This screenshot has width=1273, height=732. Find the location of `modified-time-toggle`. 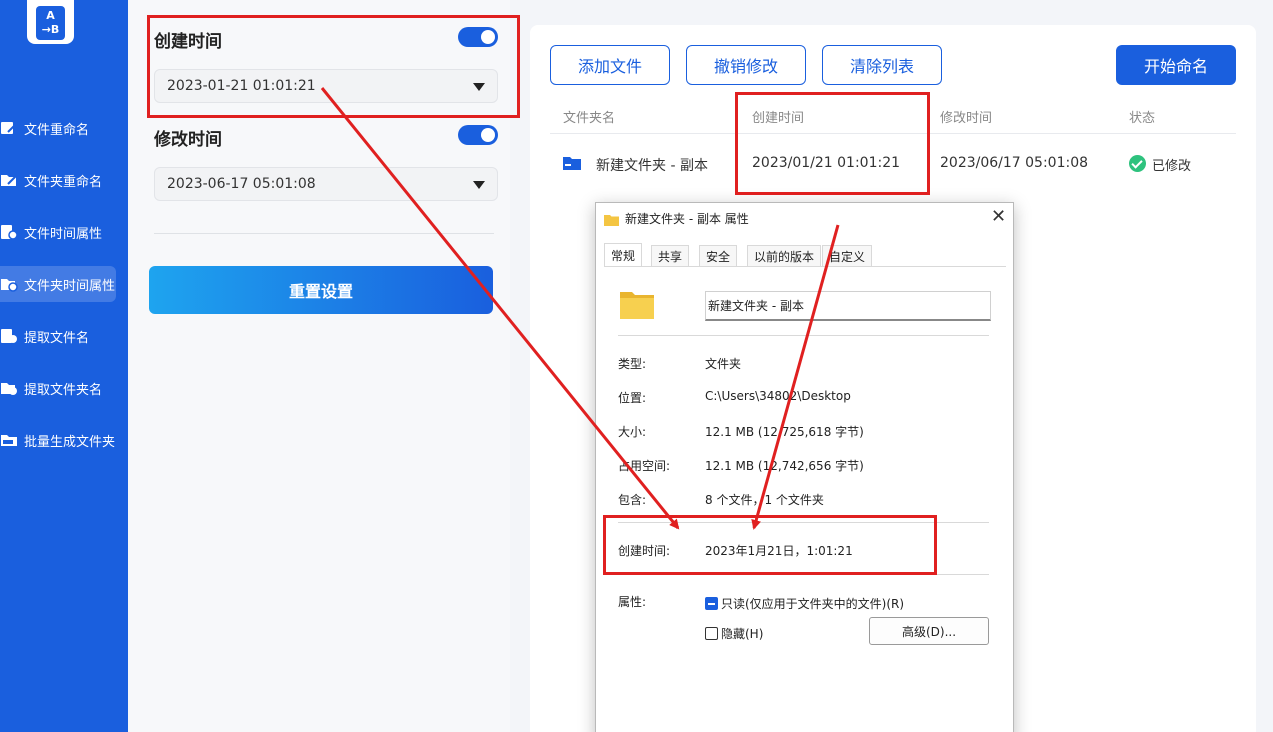

modified-time-toggle is located at coordinates (478, 135).